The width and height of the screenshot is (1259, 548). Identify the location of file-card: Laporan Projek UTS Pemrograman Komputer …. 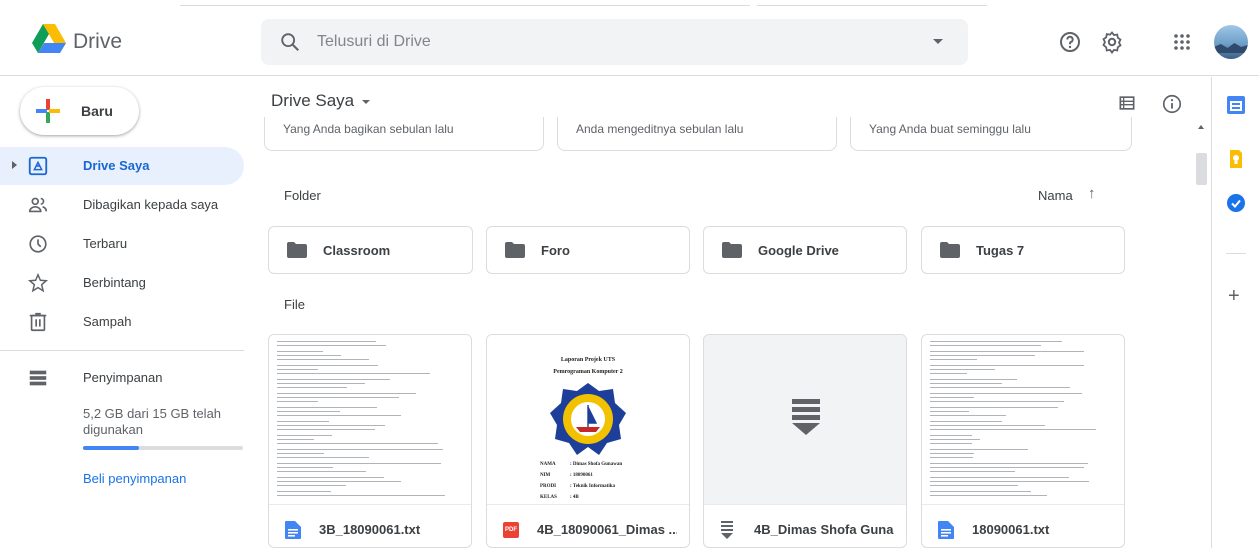
(588, 441).